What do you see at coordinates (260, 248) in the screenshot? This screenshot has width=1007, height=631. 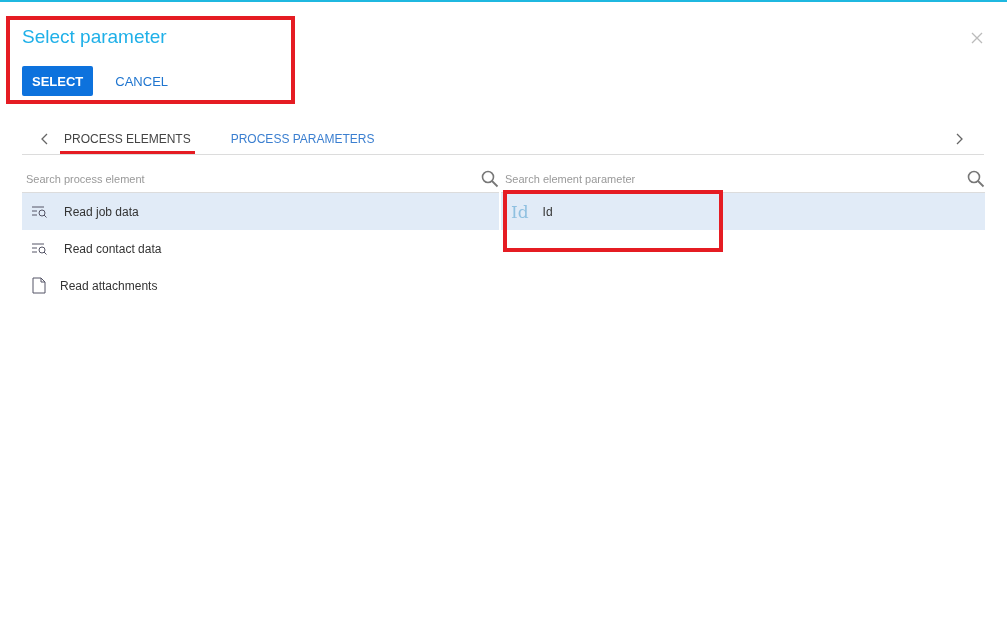 I see `list-item: Read contact data` at bounding box center [260, 248].